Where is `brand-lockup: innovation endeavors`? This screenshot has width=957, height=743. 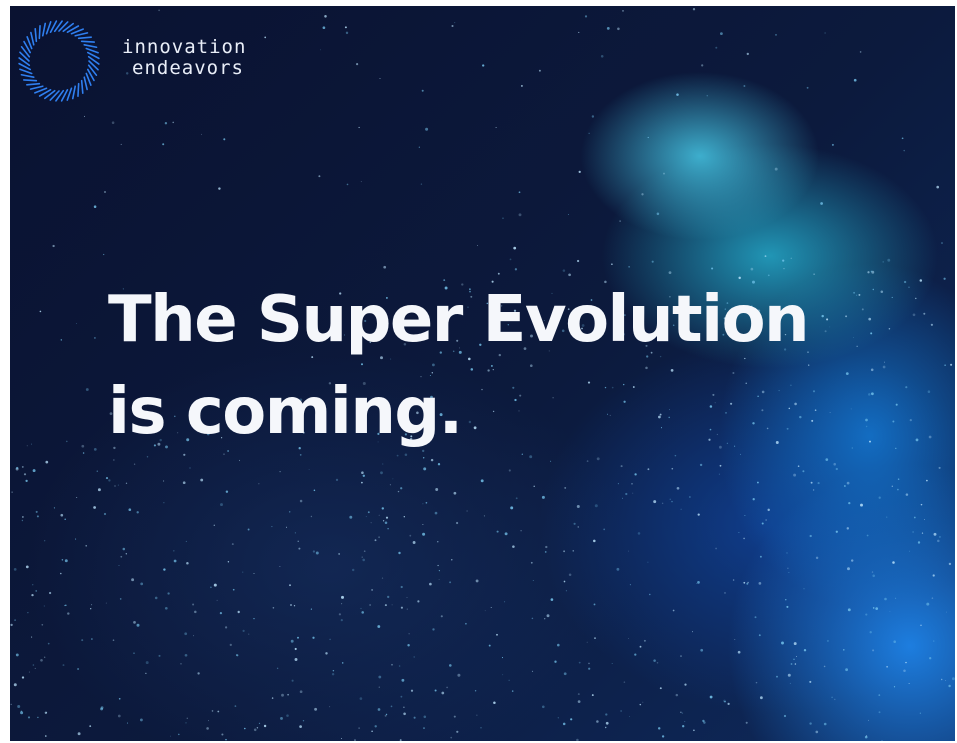
brand-lockup: innovation endeavors is located at coordinates (132, 61).